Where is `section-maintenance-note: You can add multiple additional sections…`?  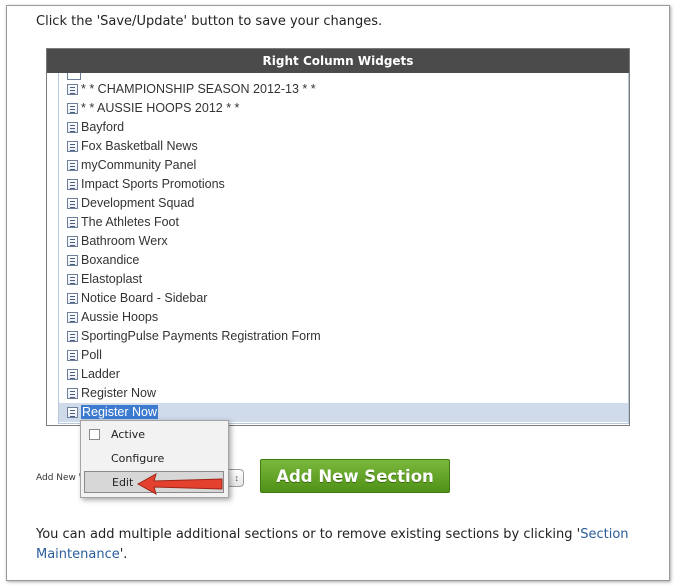 section-maintenance-note: You can add multiple additional sections… is located at coordinates (336, 545).